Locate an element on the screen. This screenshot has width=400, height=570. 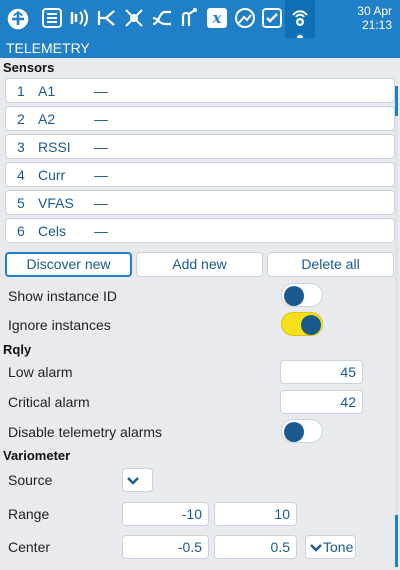
range-label: Range is located at coordinates (29, 514).